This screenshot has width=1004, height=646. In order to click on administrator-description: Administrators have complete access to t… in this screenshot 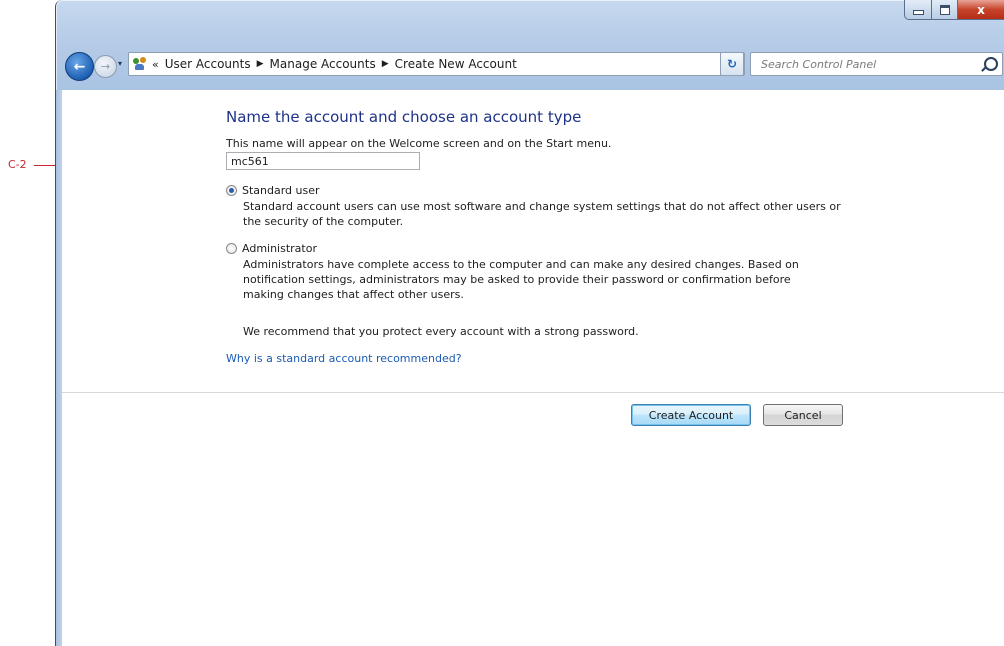, I will do `click(521, 279)`.